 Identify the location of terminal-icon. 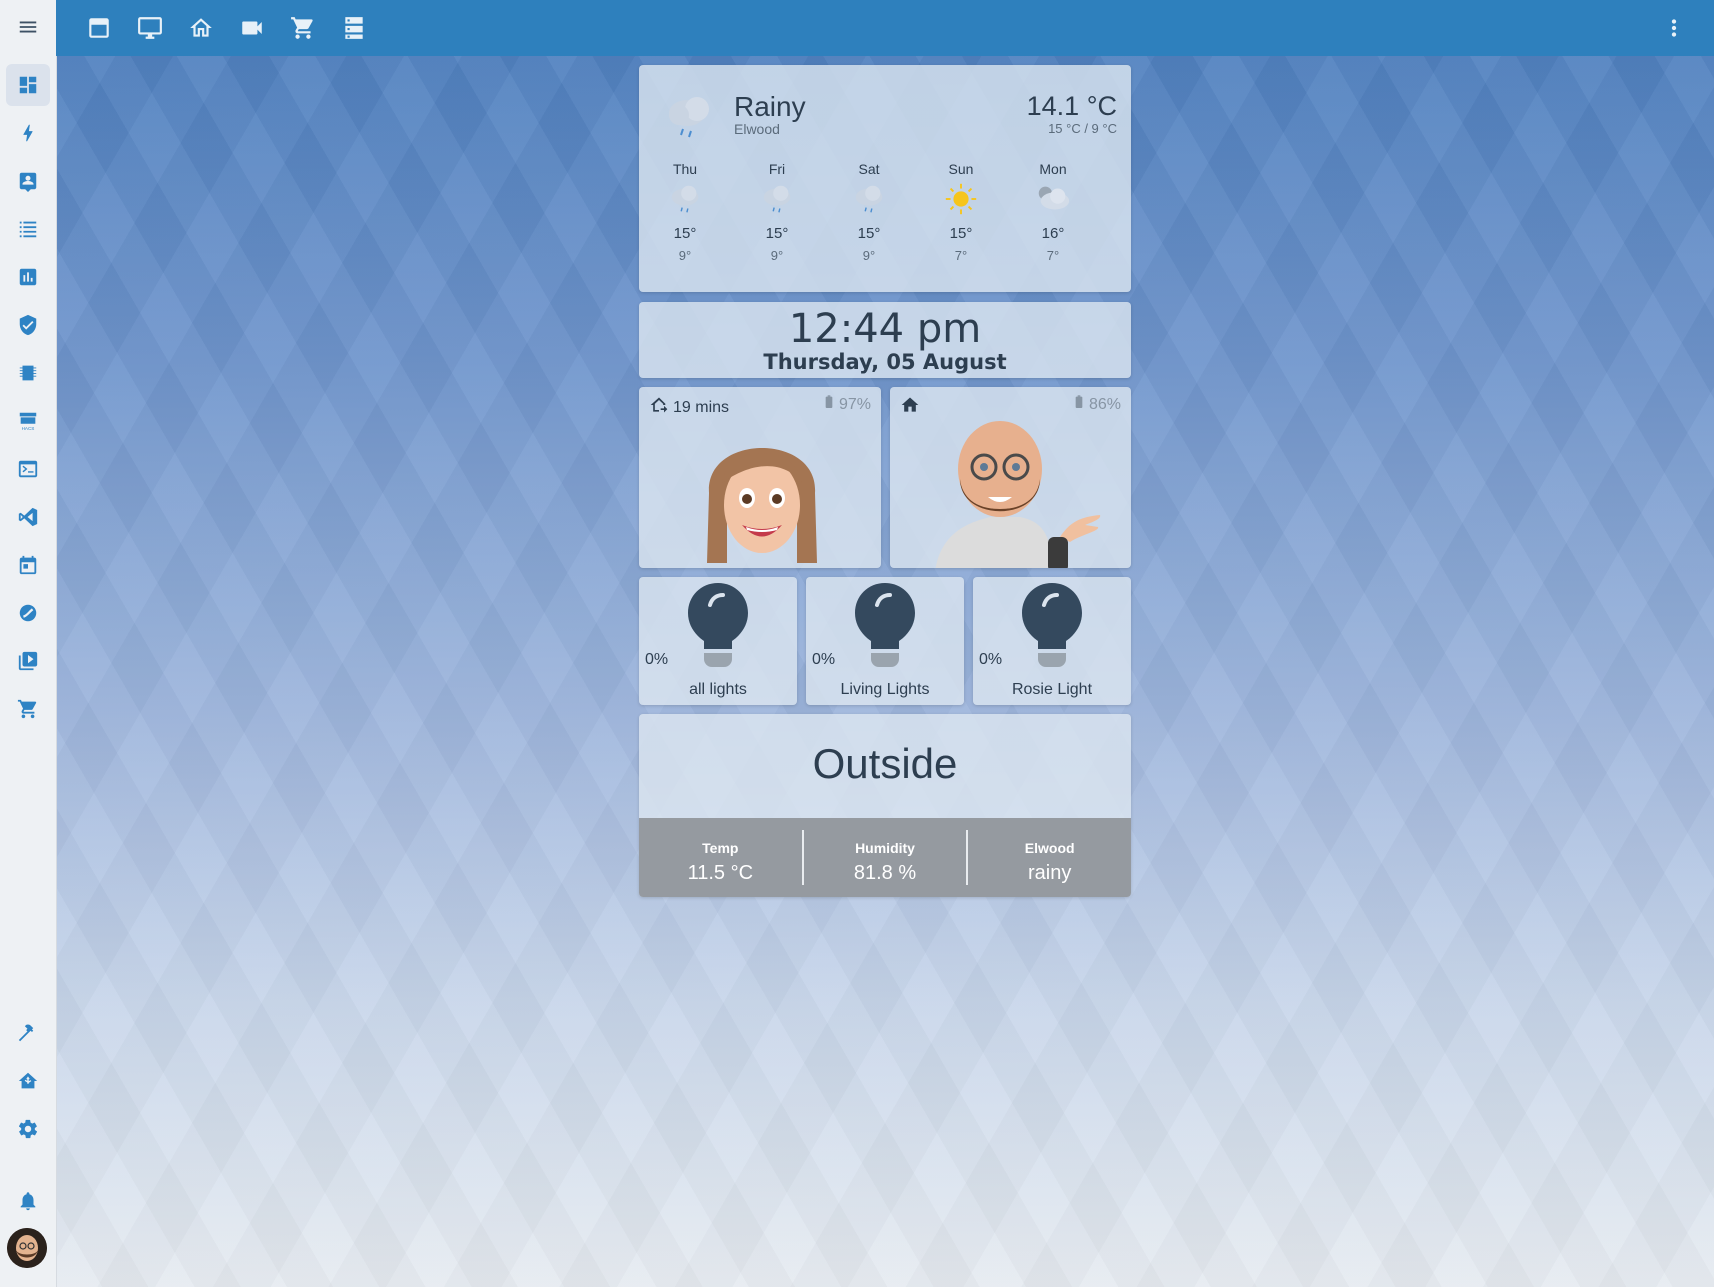
(28, 469).